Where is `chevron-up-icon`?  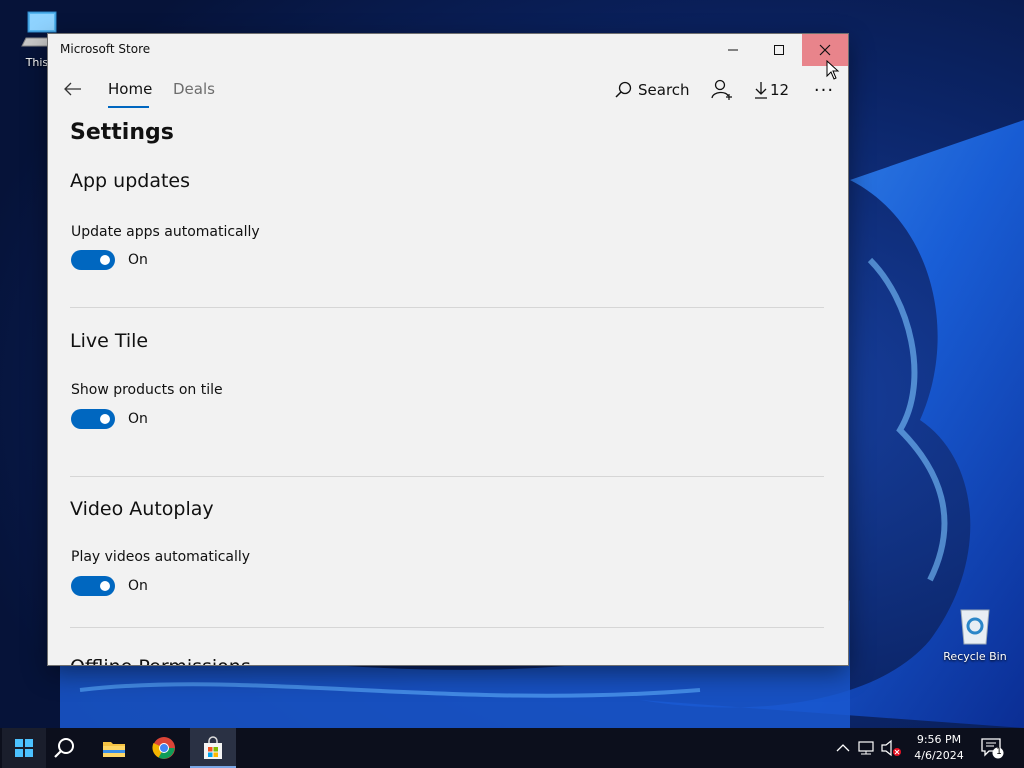 chevron-up-icon is located at coordinates (843, 748).